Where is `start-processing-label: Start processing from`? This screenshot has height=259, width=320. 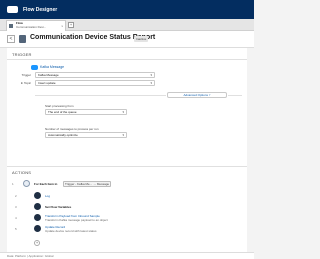 start-processing-label: Start processing from is located at coordinates (59, 106).